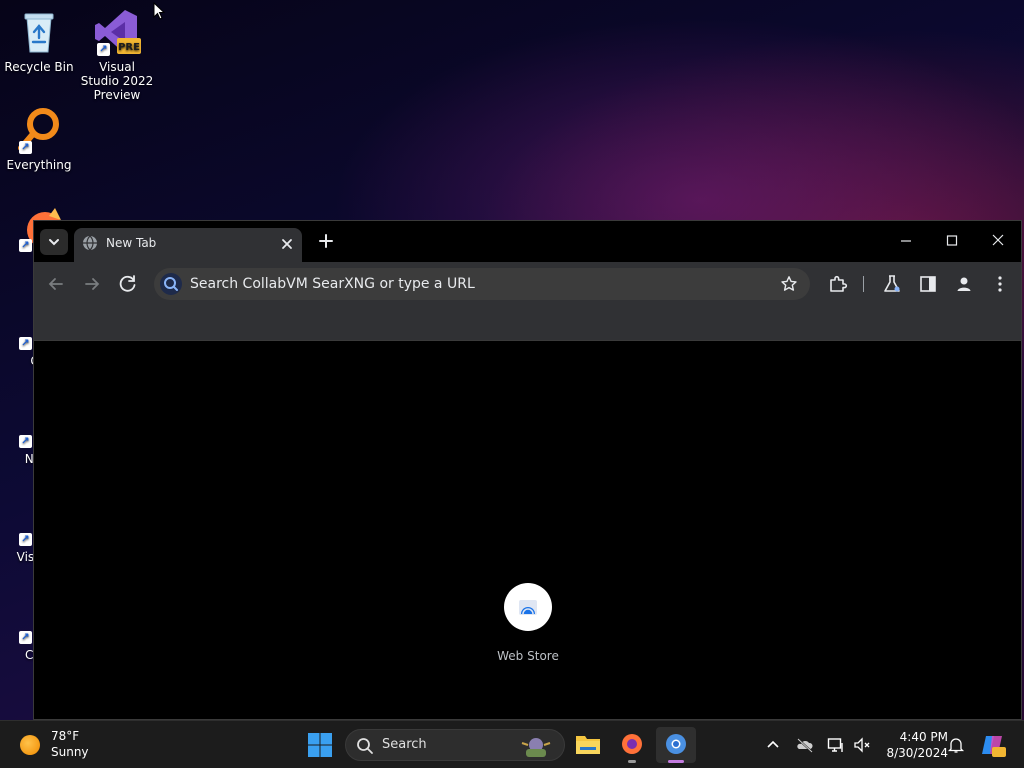 Image resolution: width=1024 pixels, height=768 pixels. Describe the element at coordinates (70, 752) in the screenshot. I see `weather-condition: Sunny` at that location.